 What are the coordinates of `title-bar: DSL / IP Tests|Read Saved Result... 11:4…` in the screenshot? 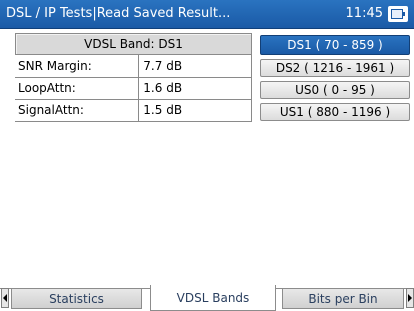 It's located at (207, 14).